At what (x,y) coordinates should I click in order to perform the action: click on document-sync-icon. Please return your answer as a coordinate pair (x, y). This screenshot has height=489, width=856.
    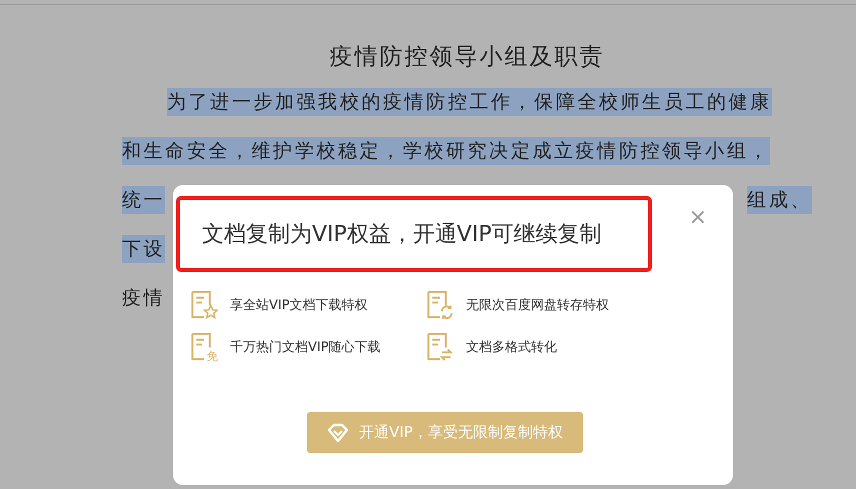
    Looking at the image, I should click on (440, 305).